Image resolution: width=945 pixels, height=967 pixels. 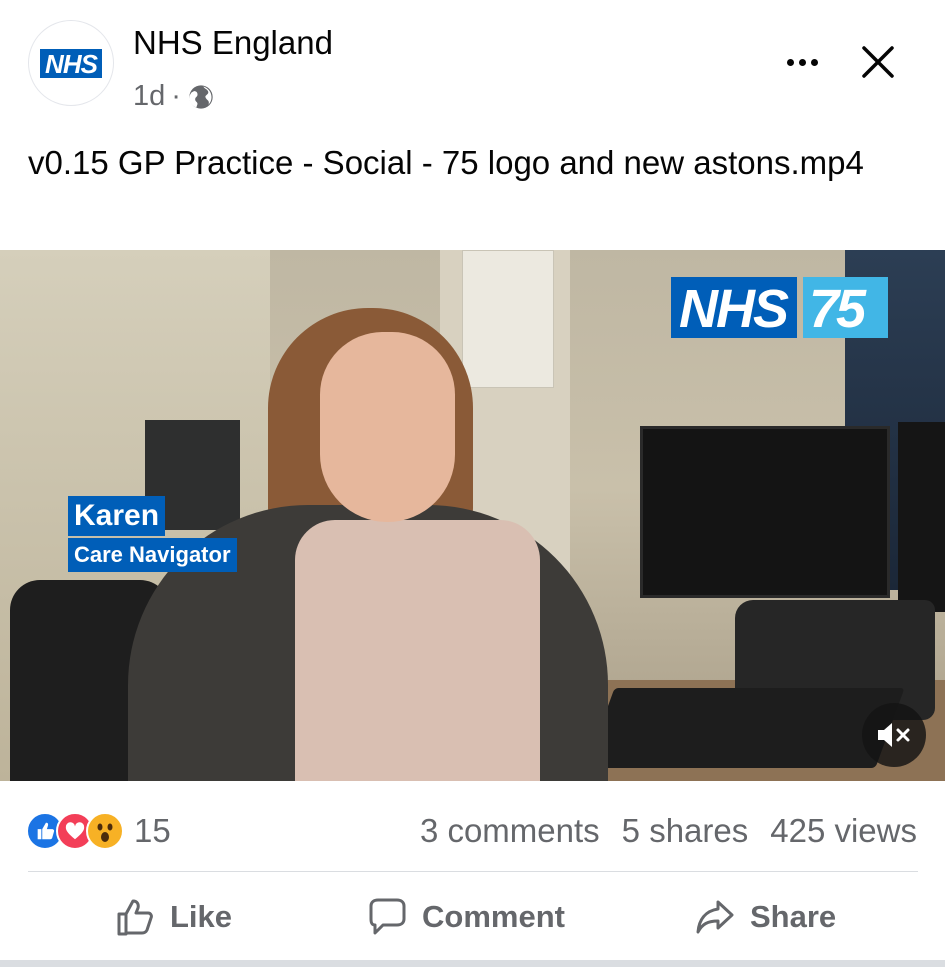 I want to click on mute-button, so click(x=894, y=735).